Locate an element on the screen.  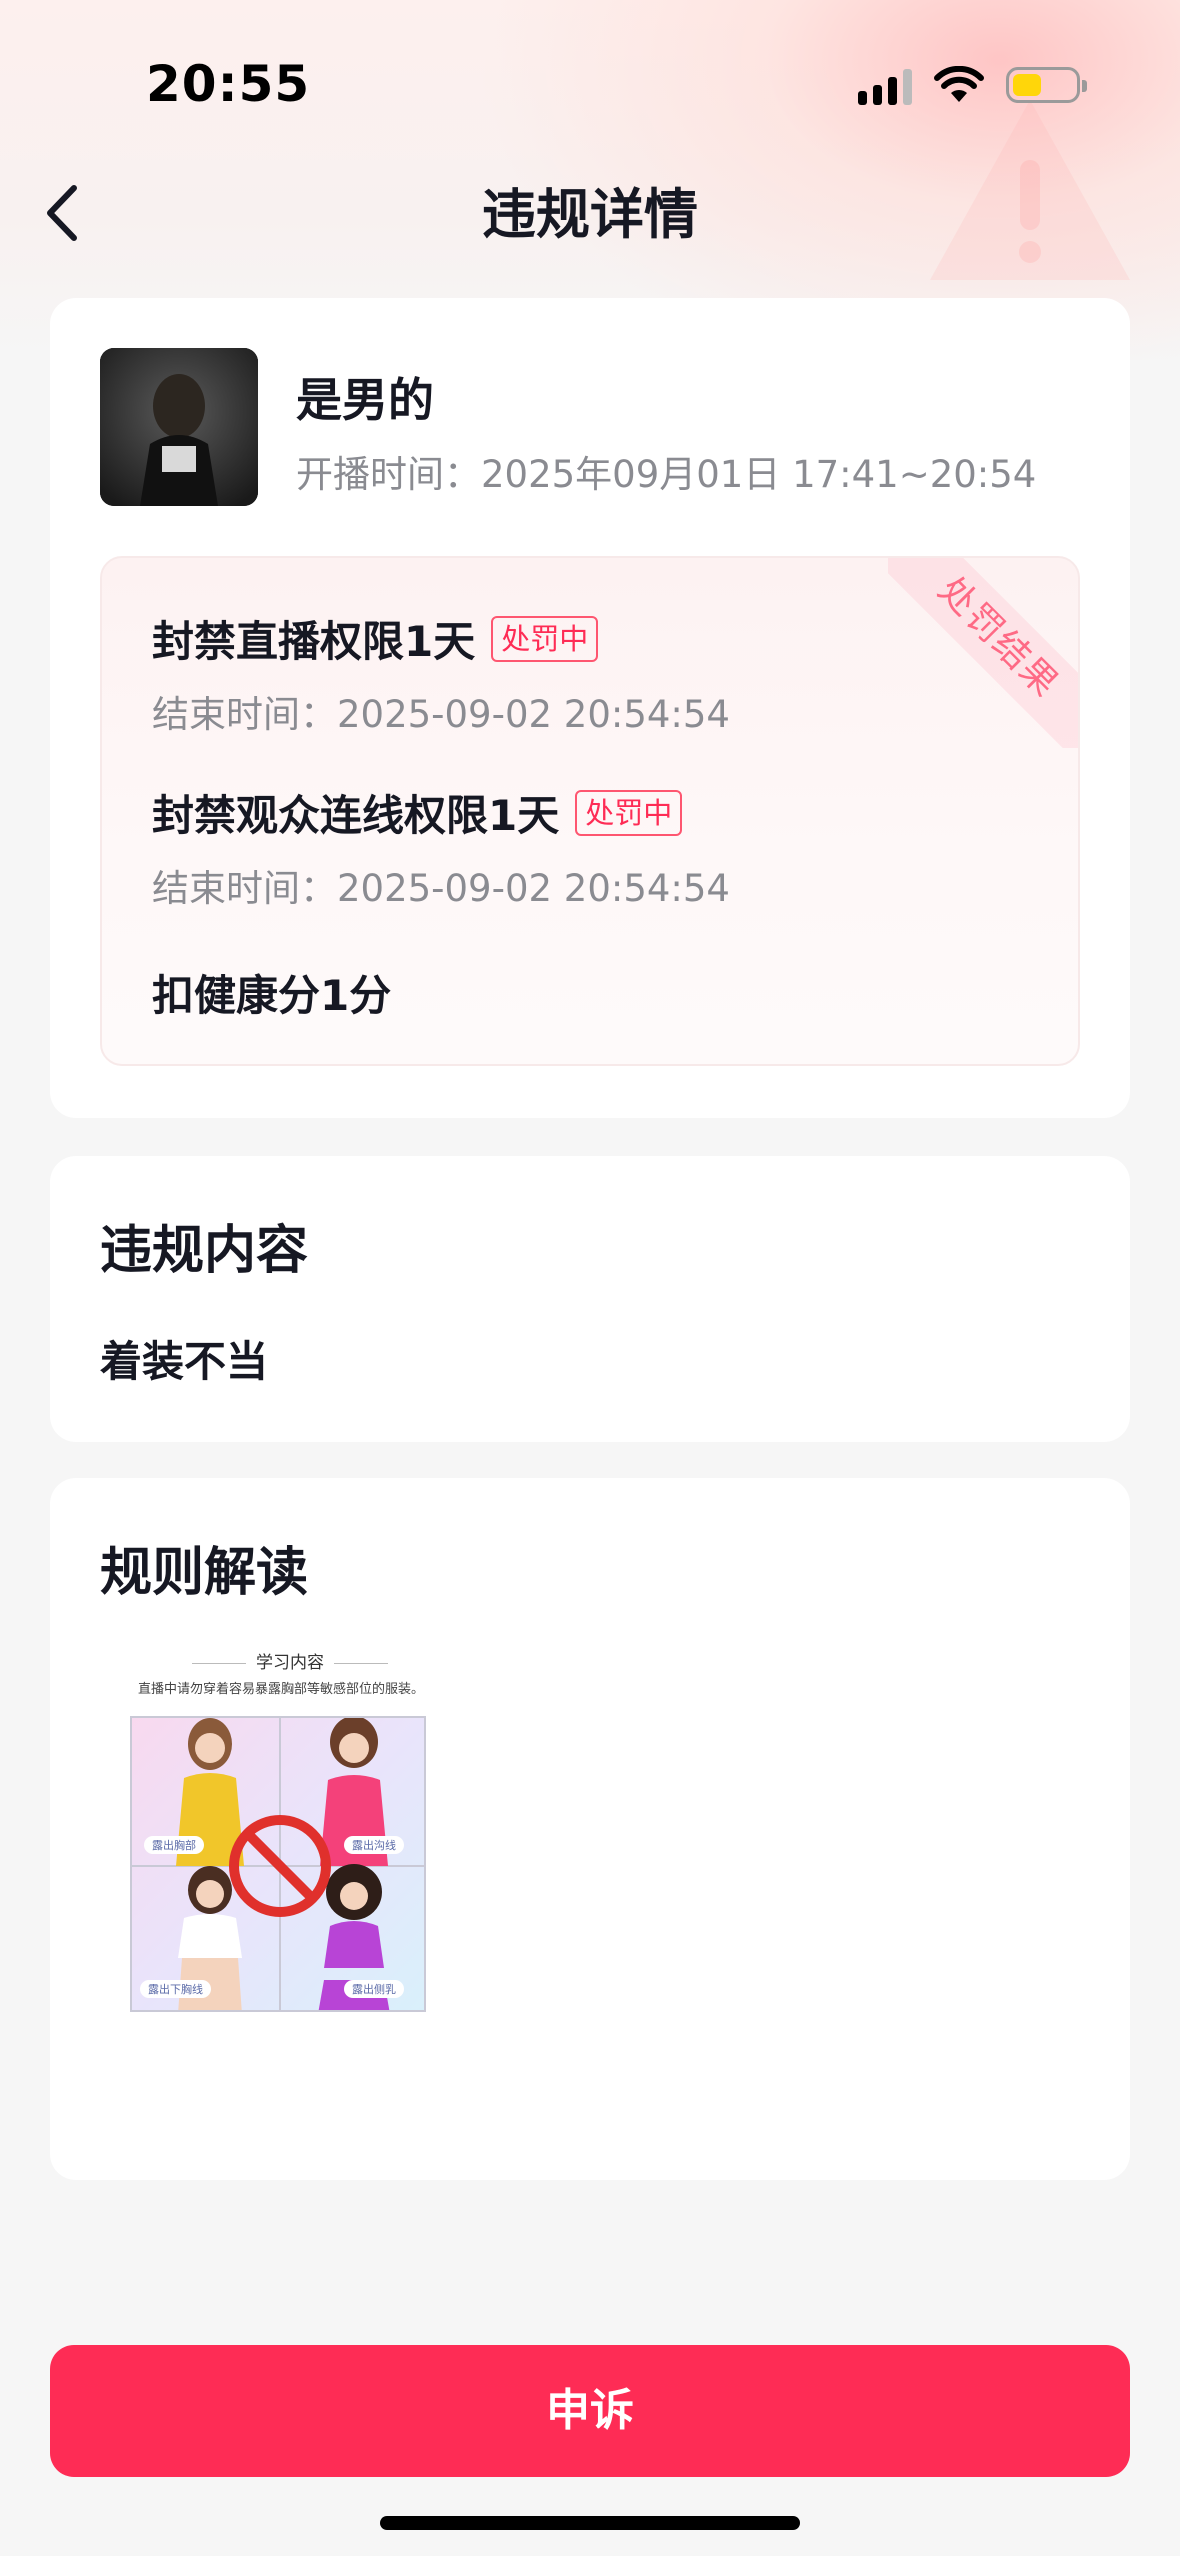
penalty-result-ribbon: 处罚结果 is located at coordinates (983, 653).